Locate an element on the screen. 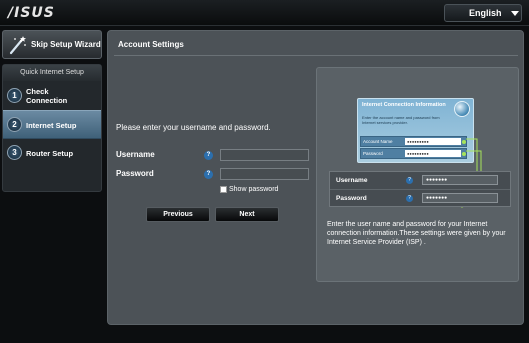 This screenshot has height=343, width=529. top-bar: /ISUS English is located at coordinates (264, 13).